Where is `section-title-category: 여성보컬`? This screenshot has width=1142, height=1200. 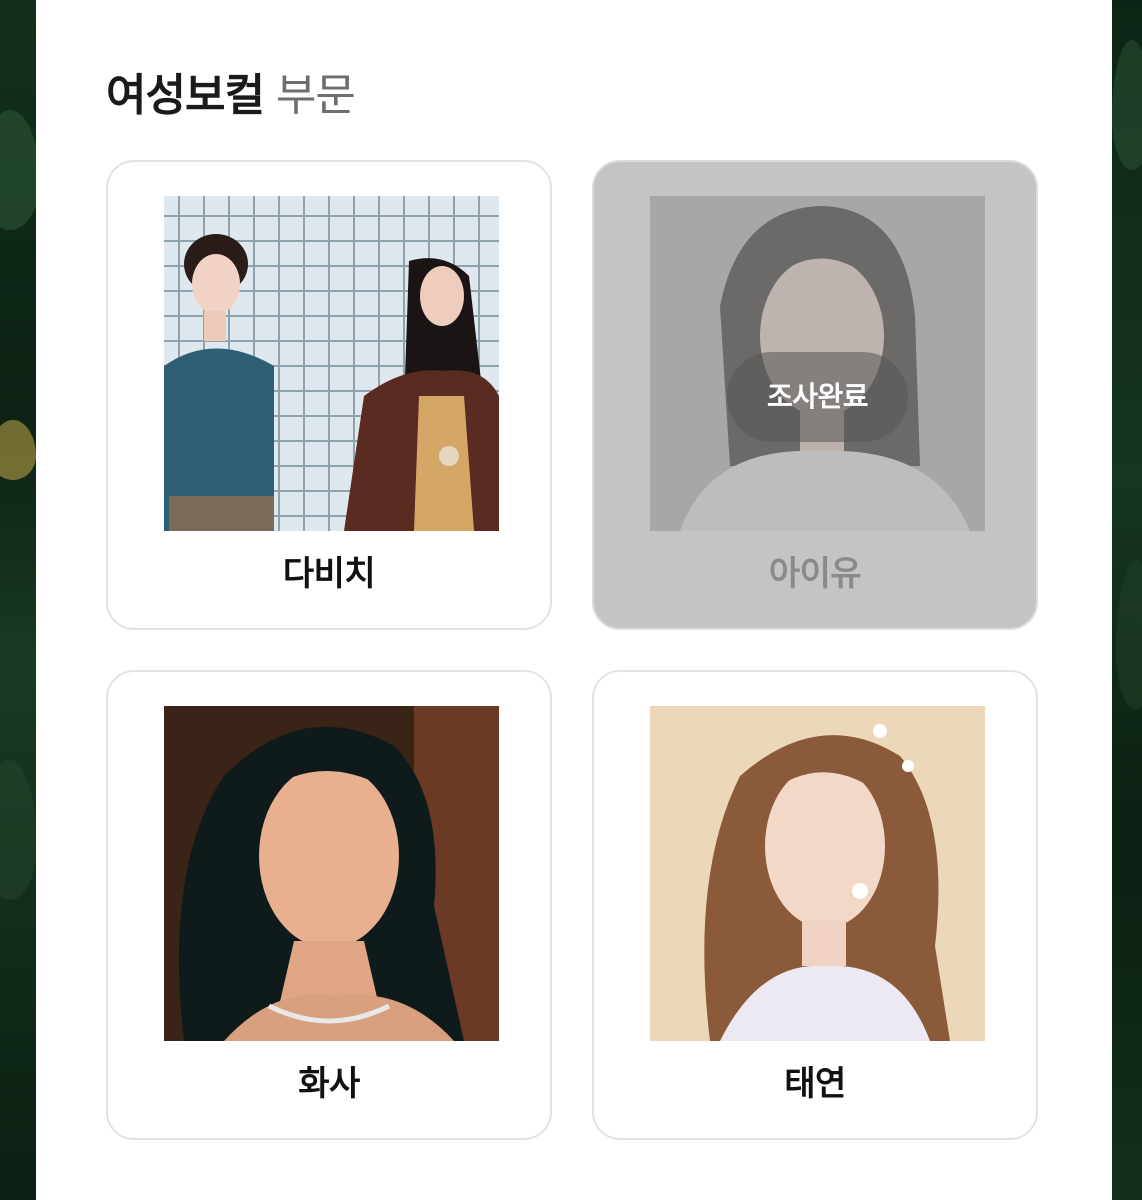
section-title-category: 여성보컬 is located at coordinates (185, 95).